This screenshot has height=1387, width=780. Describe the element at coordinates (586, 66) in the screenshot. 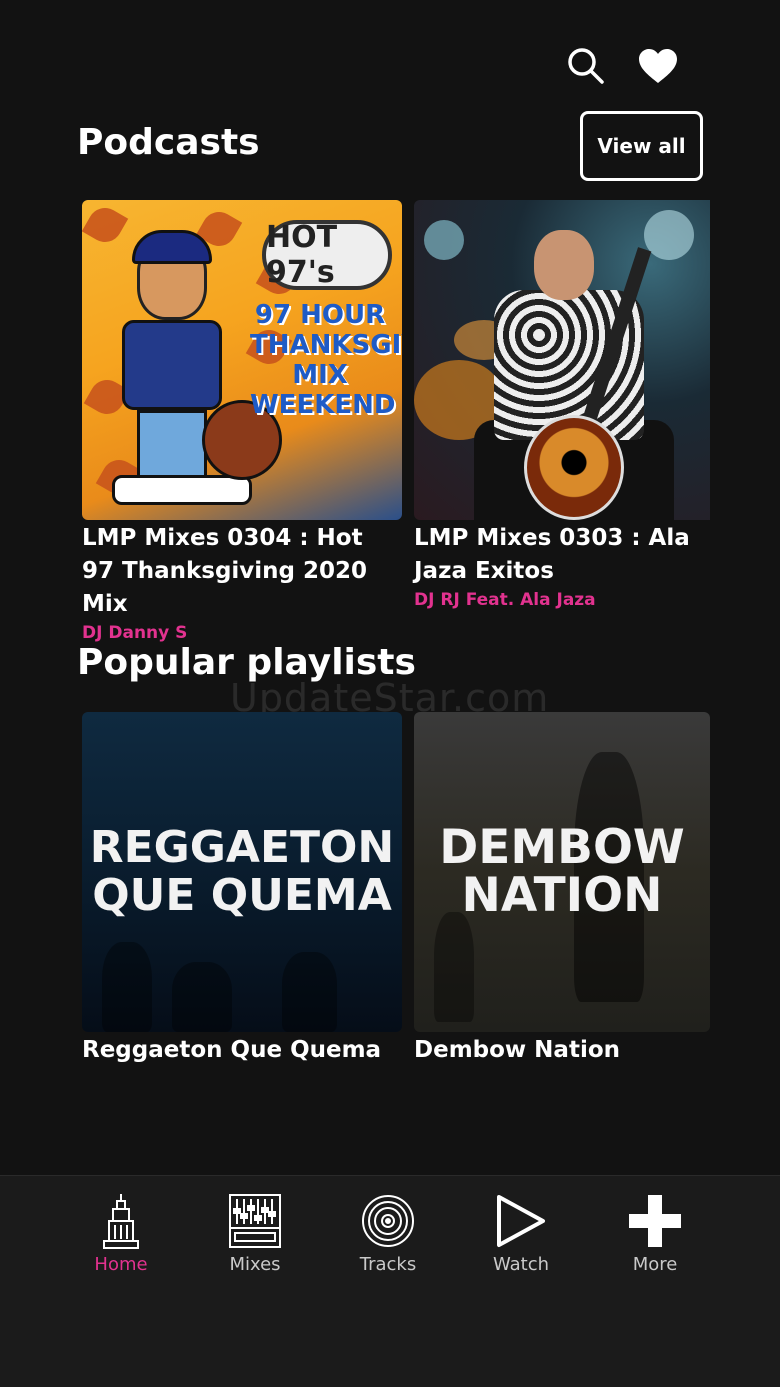

I see `search-icon` at that location.